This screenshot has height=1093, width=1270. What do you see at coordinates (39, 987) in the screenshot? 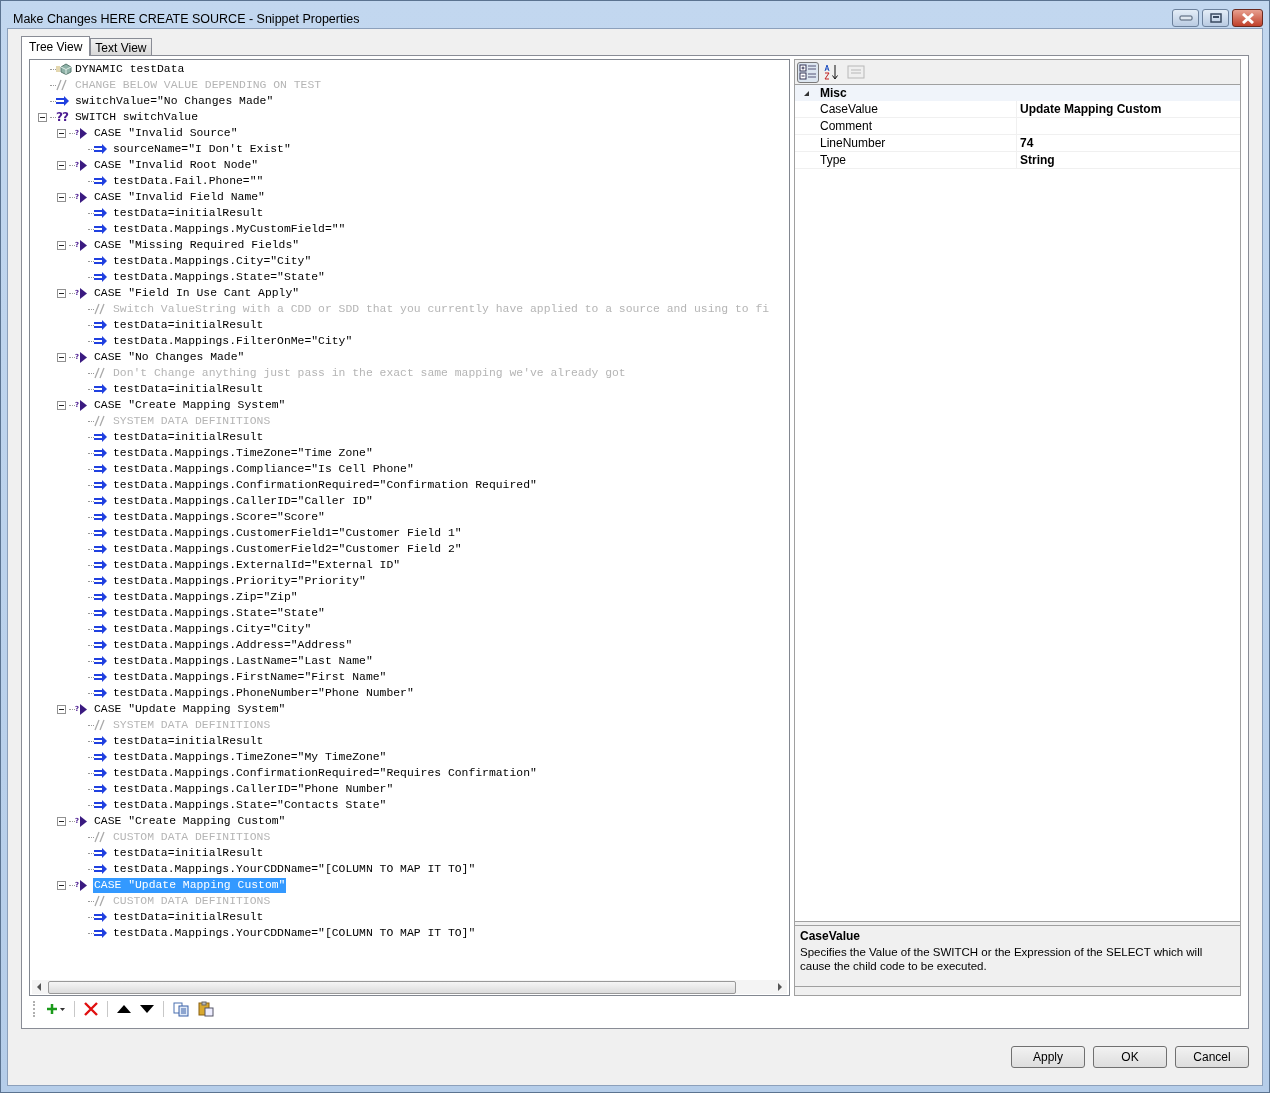
I see `scroll-left-icon` at bounding box center [39, 987].